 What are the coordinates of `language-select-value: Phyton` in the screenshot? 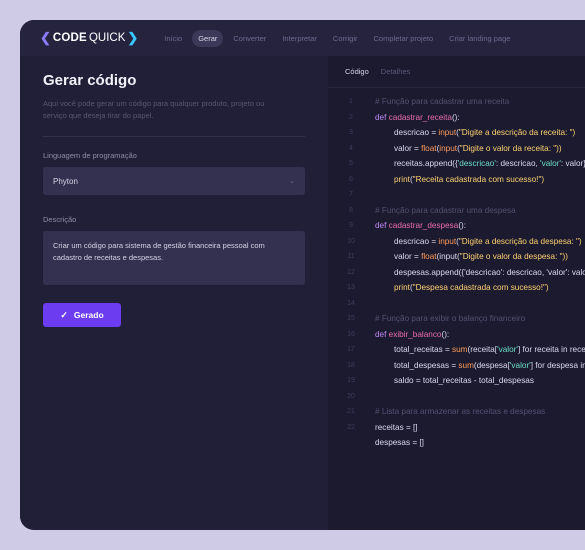 It's located at (65, 181).